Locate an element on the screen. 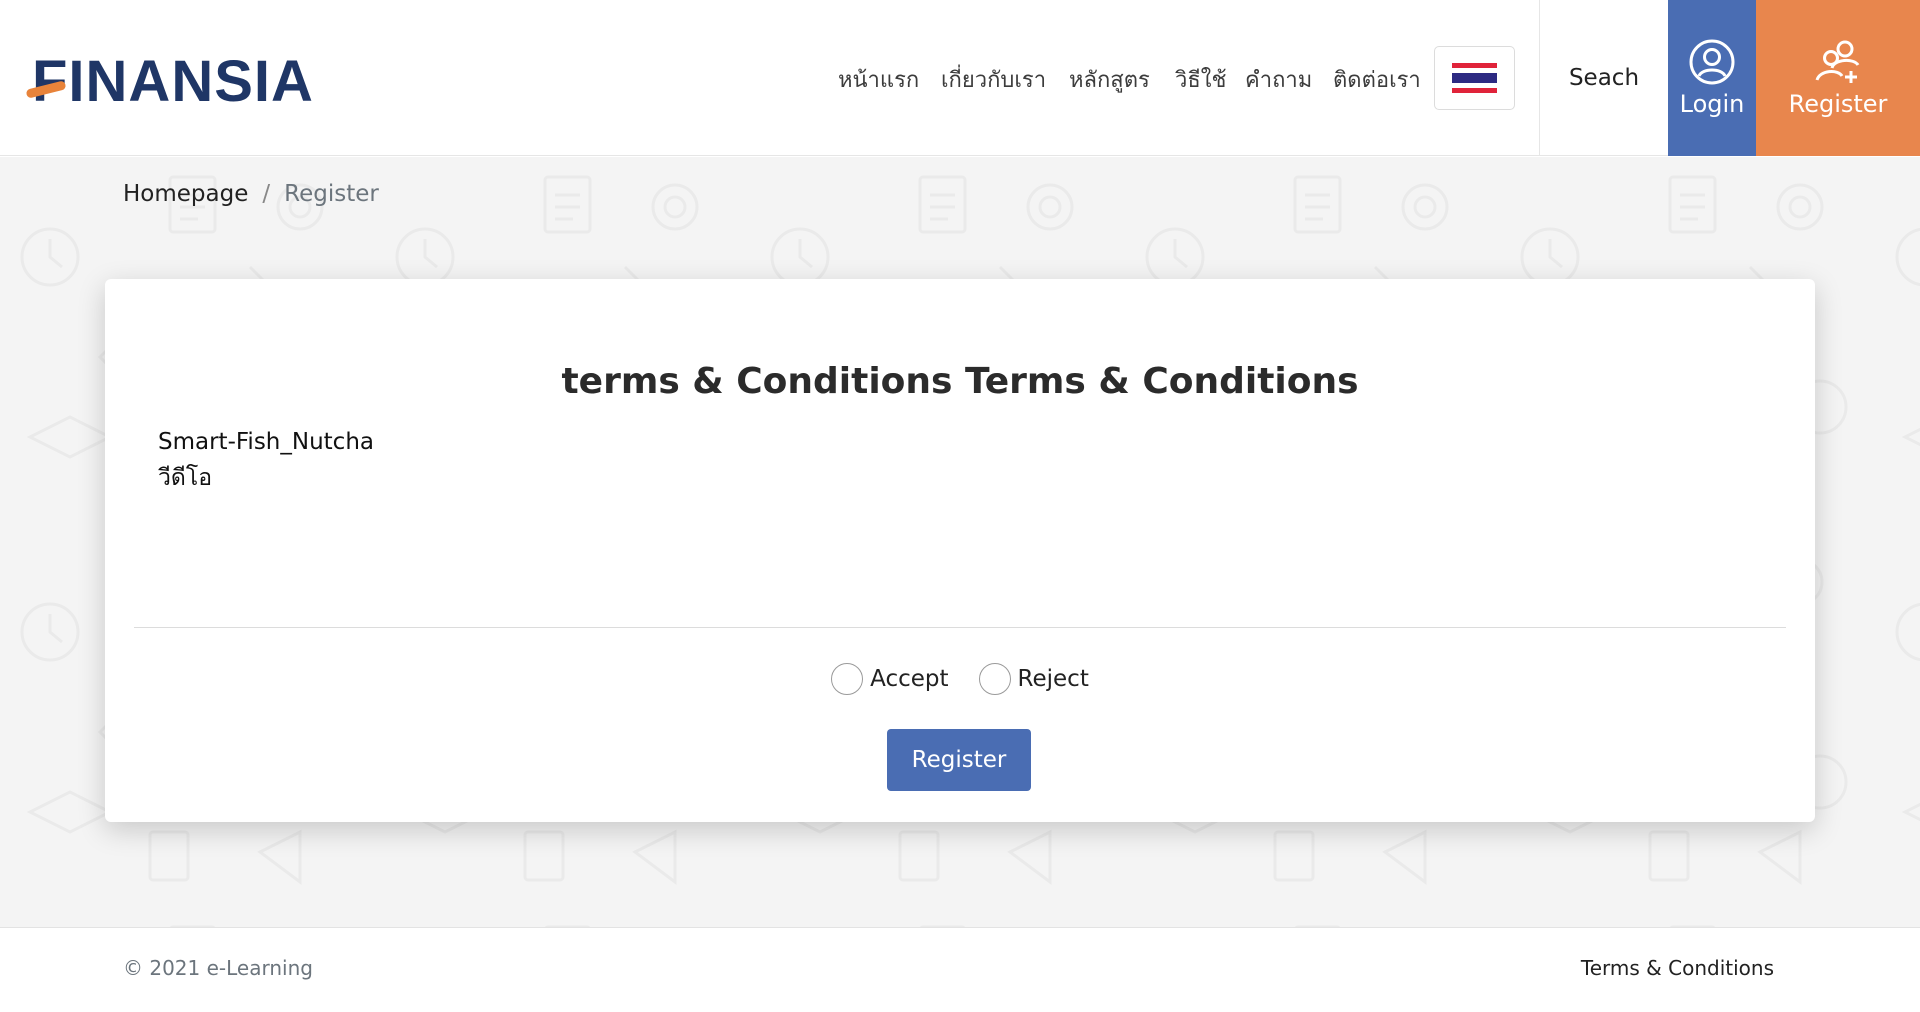  thailand-flag-icon is located at coordinates (1474, 78).